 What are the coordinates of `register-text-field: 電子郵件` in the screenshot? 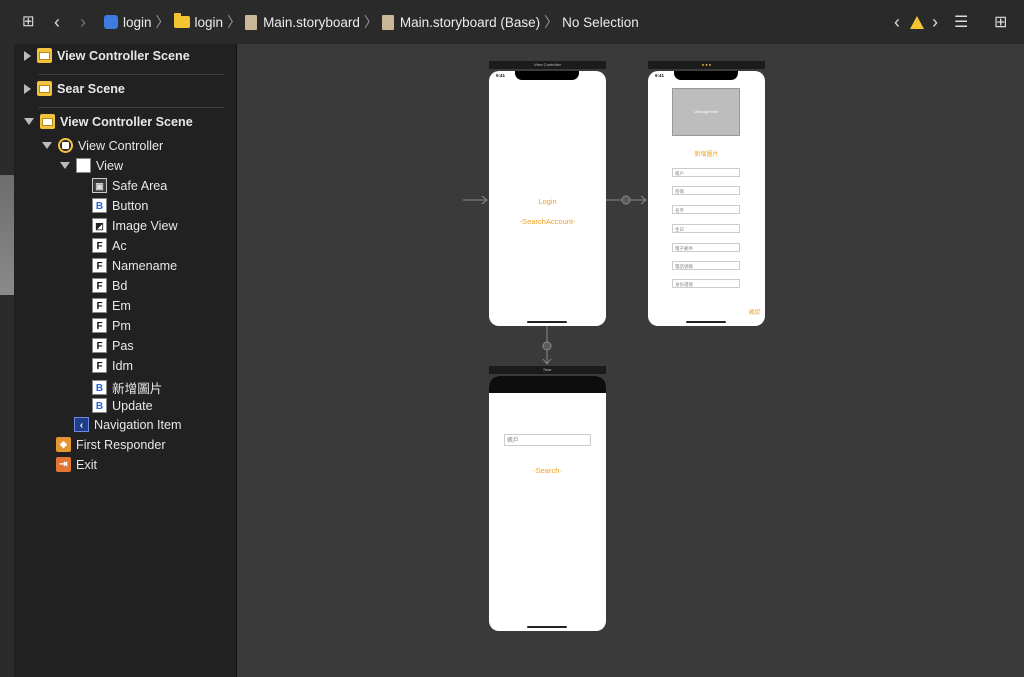 It's located at (706, 247).